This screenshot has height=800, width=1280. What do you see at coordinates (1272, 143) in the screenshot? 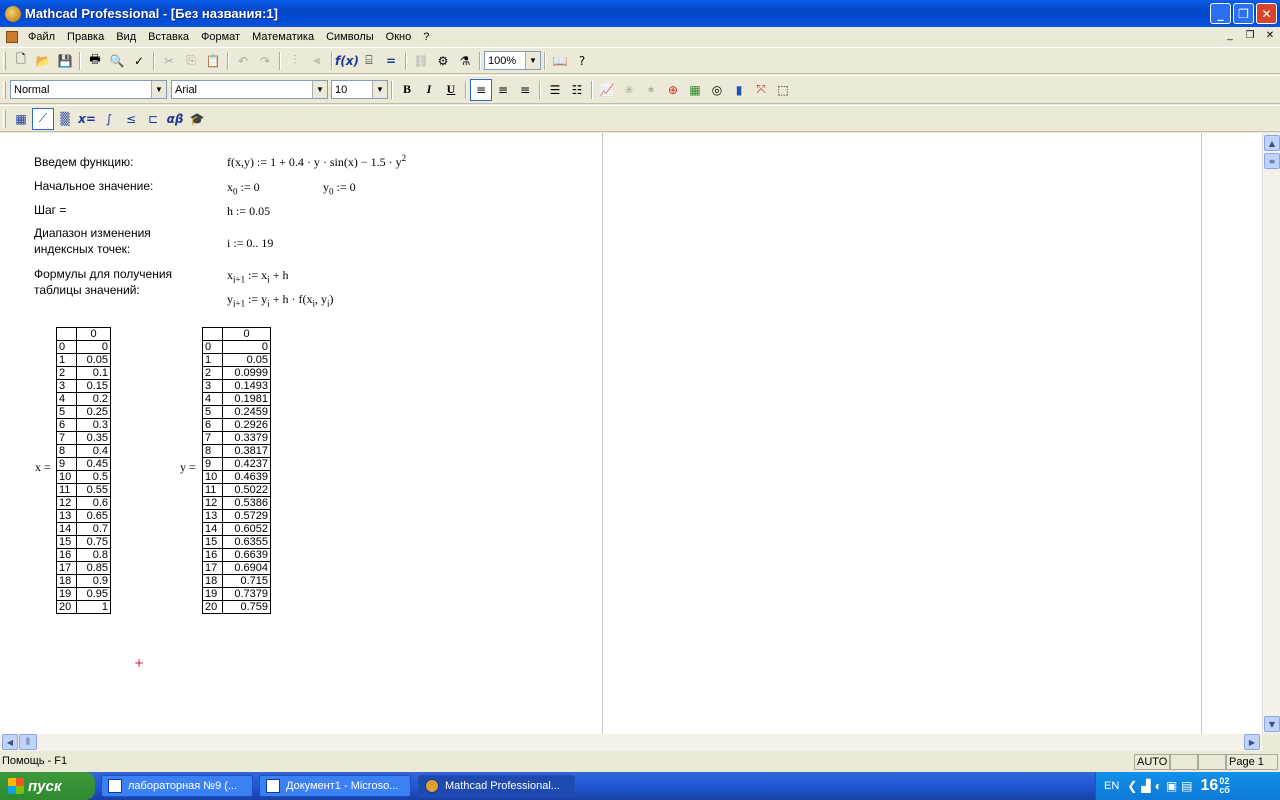
I see `scroll-up-icon: ▲` at bounding box center [1272, 143].